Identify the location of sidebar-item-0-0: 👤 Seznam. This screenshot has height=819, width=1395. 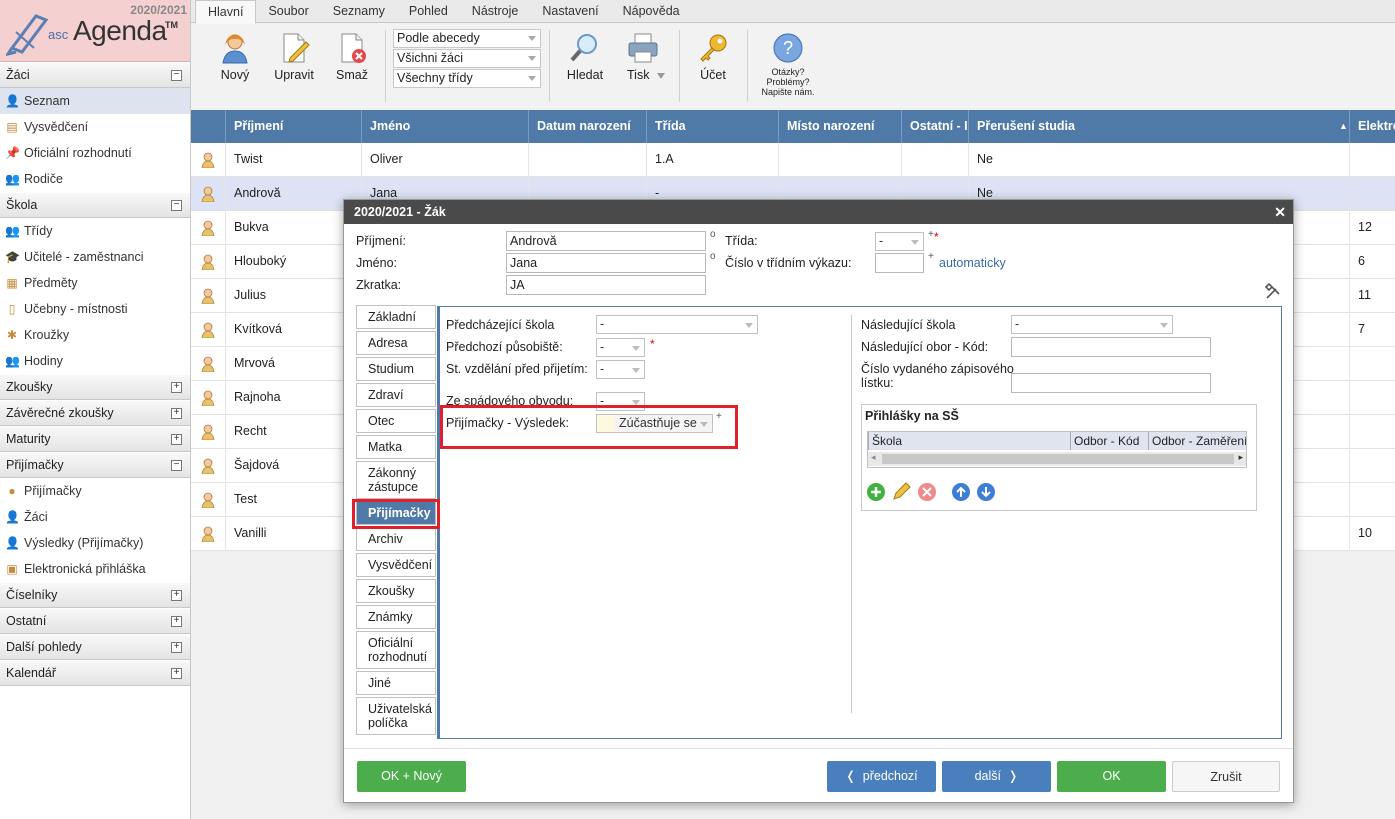
(95, 101).